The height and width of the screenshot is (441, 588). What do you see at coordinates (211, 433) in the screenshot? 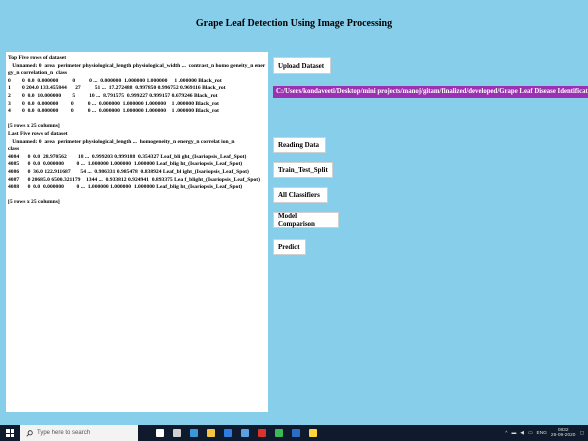
I see `file-explorer-icon` at bounding box center [211, 433].